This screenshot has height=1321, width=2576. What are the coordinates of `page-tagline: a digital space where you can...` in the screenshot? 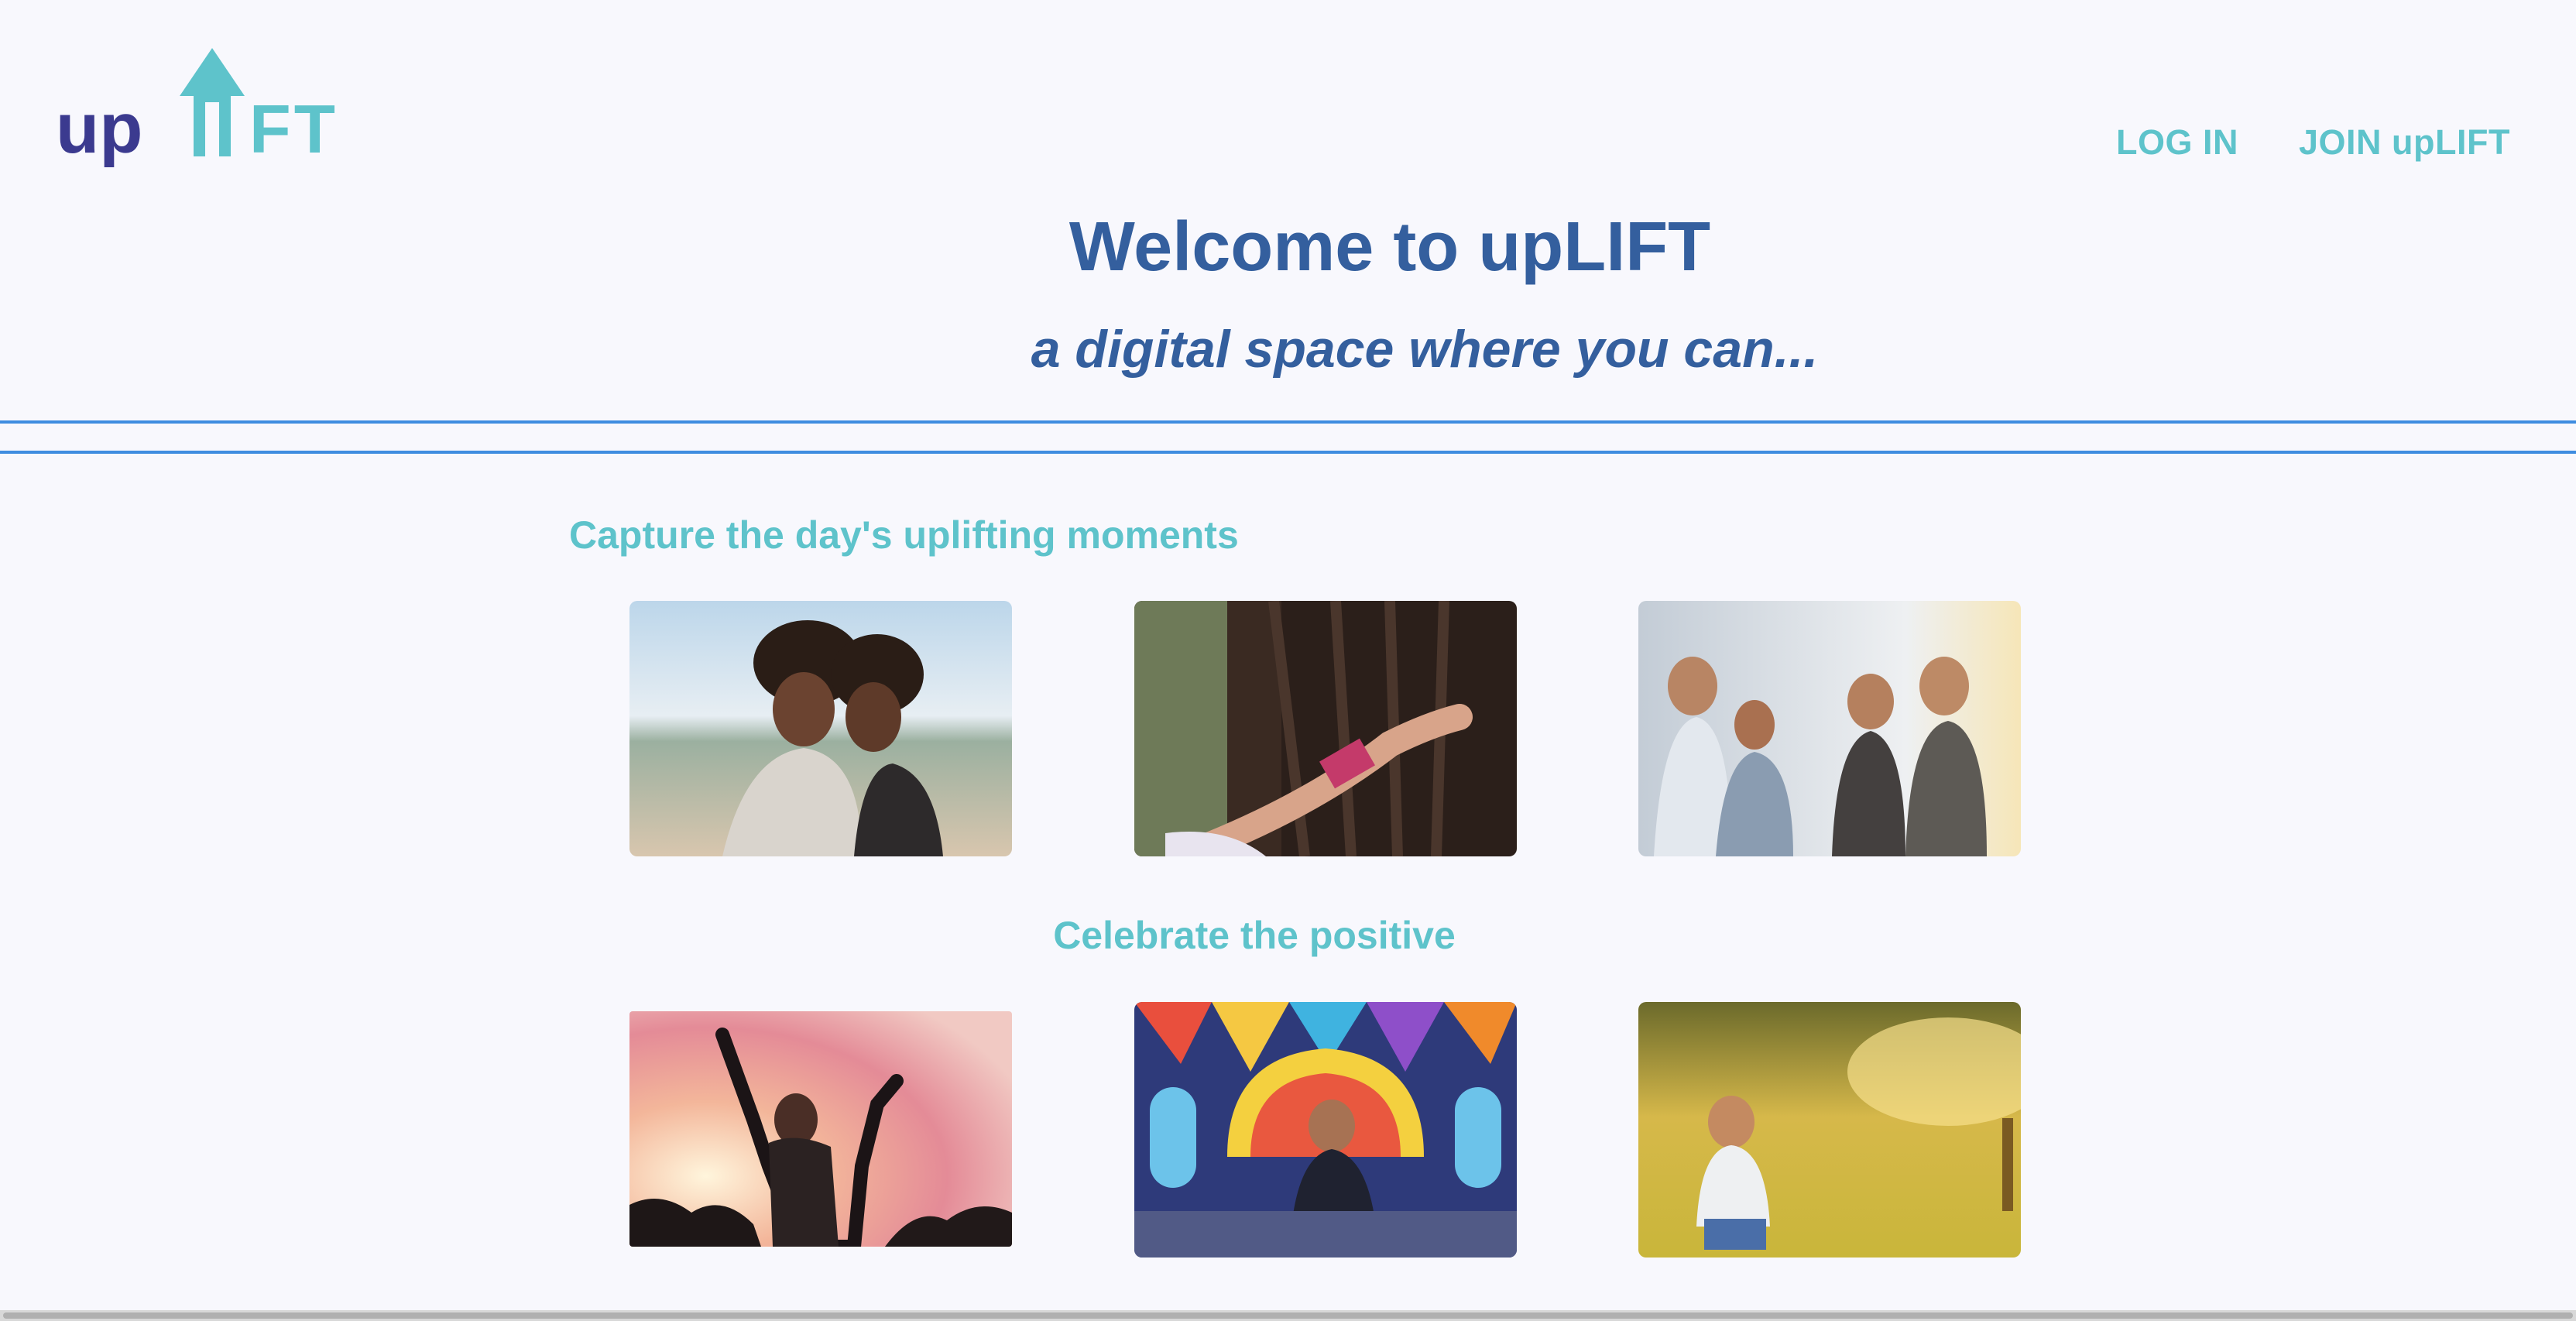 It's located at (1425, 349).